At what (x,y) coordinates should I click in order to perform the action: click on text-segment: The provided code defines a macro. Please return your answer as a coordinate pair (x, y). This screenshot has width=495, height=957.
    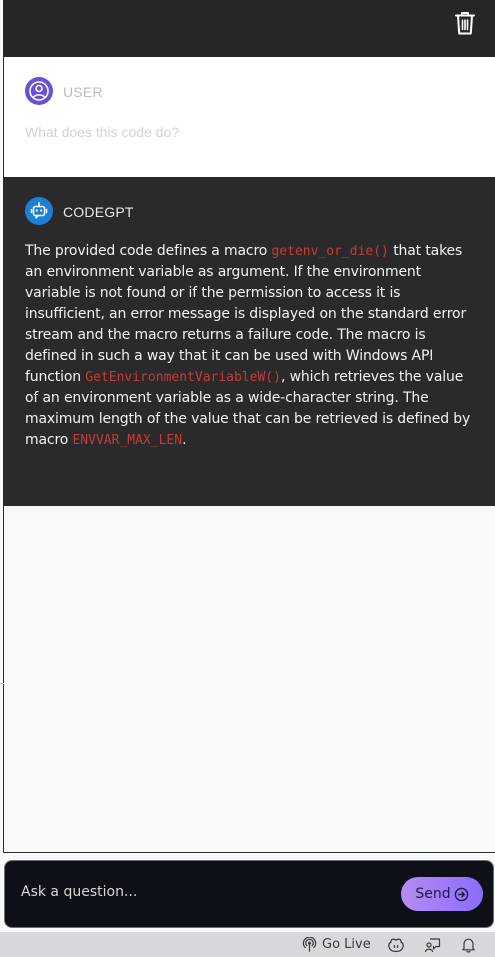
    Looking at the image, I should click on (148, 251).